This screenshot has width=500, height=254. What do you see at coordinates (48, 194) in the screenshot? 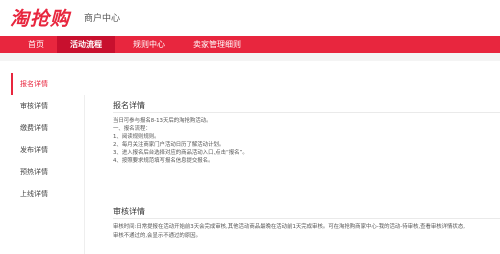
I see `sidebar-item-online: 上线详情` at bounding box center [48, 194].